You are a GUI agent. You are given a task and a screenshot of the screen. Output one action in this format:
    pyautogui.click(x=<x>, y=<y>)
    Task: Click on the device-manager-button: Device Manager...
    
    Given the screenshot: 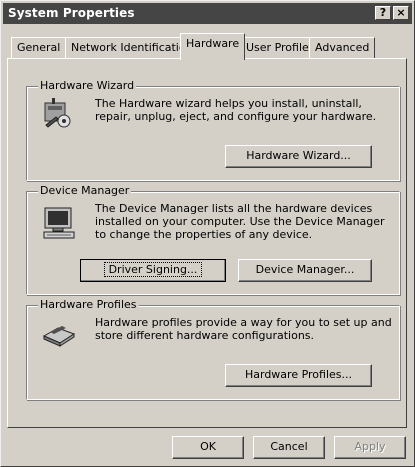 What is the action you would take?
    pyautogui.click(x=305, y=270)
    